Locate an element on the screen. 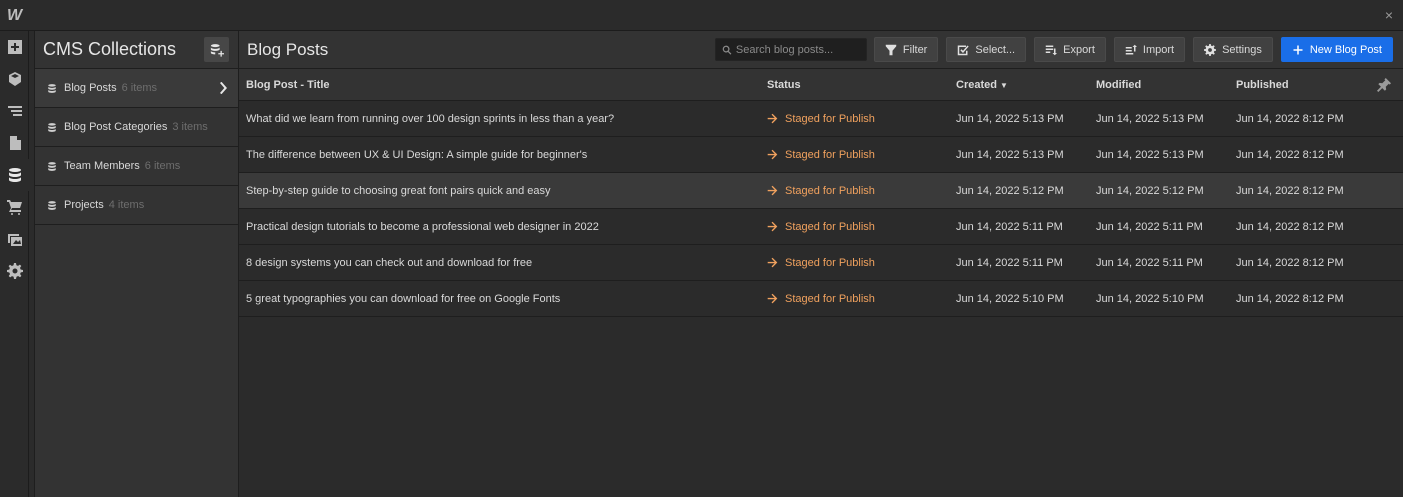  export-icon is located at coordinates (1051, 50).